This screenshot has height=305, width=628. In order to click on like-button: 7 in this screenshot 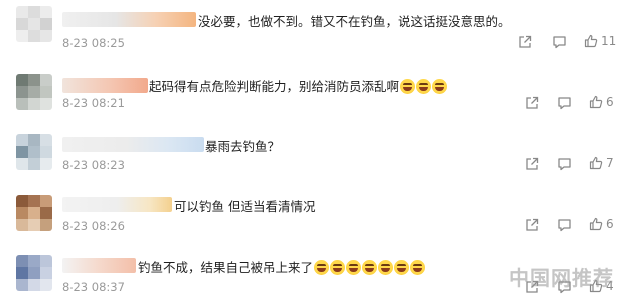, I will do `click(601, 163)`.